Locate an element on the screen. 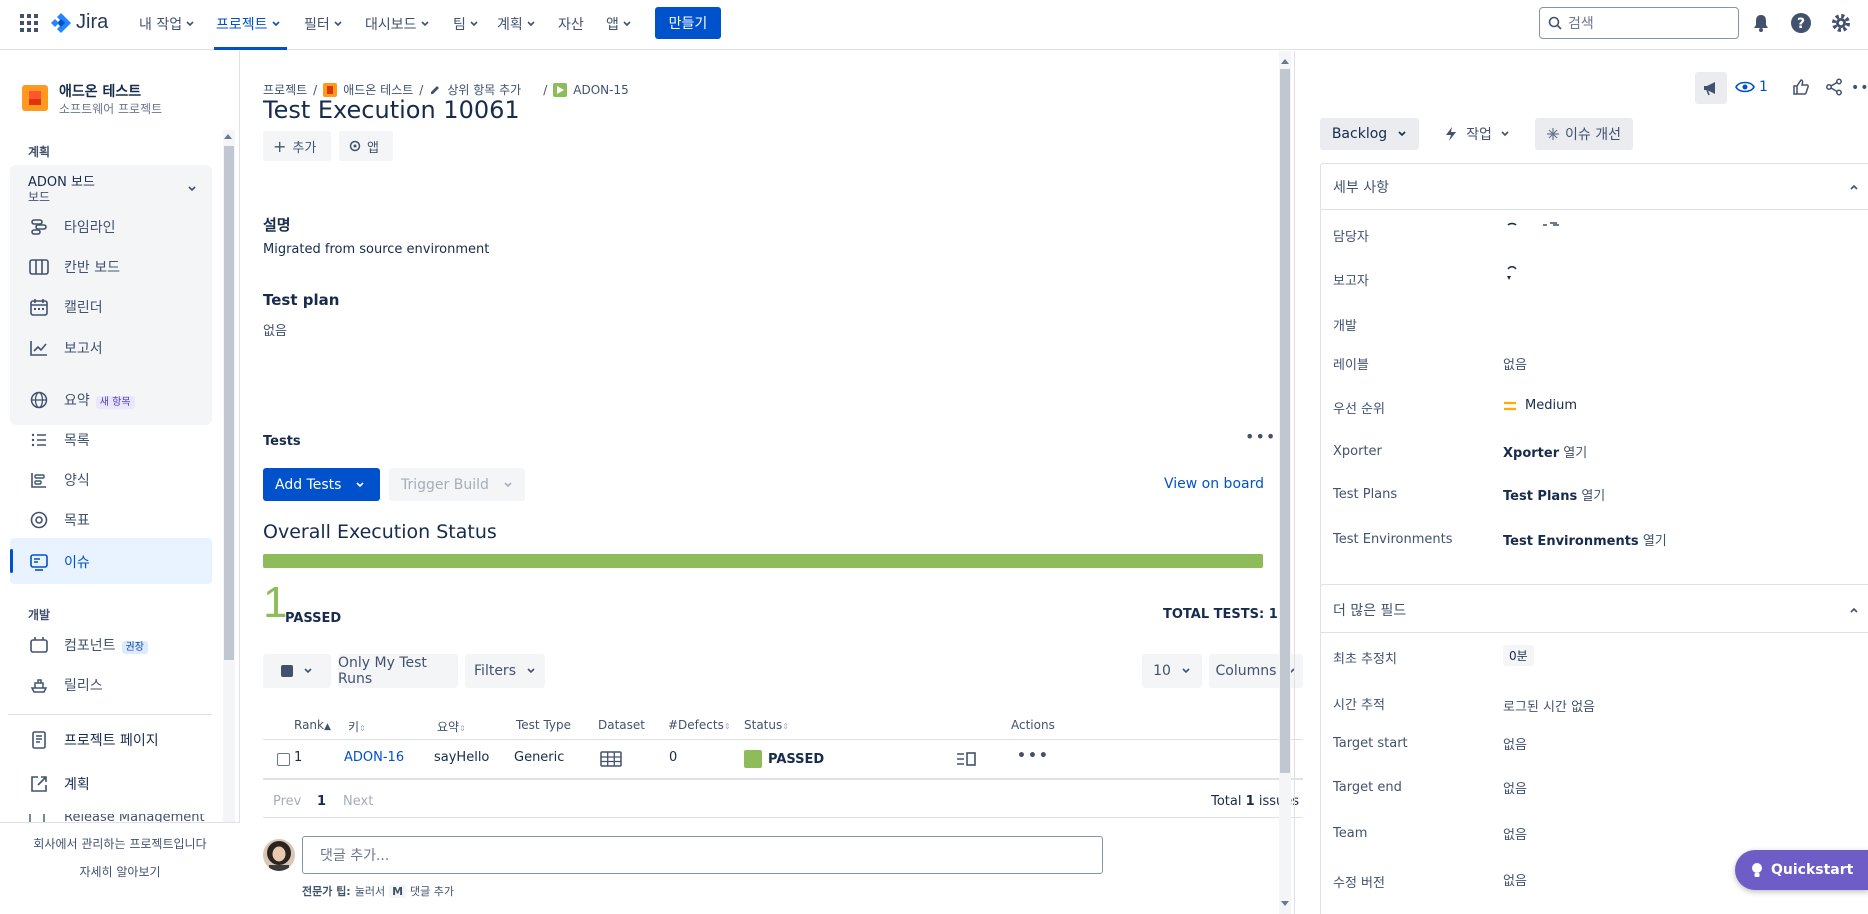 The image size is (1868, 914). test-plan-value: 없음 is located at coordinates (275, 329).